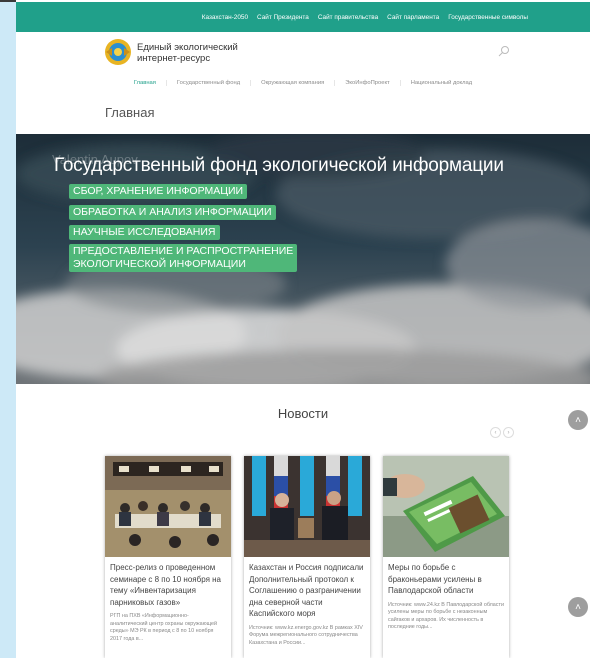  Describe the element at coordinates (209, 82) in the screenshot. I see `nav-item-state-fund: Государственный фонд` at that location.